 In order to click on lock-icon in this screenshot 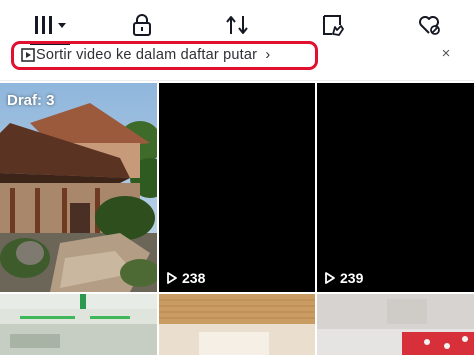, I will do `click(142, 25)`.